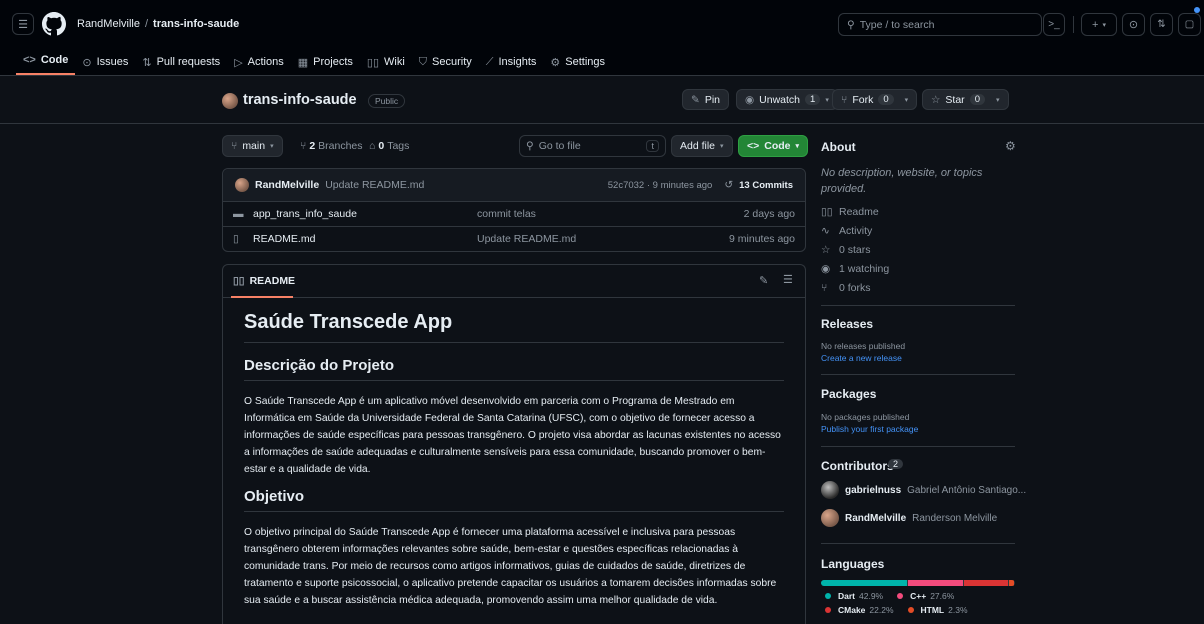 The image size is (1204, 624). Describe the element at coordinates (1189, 24) in the screenshot. I see `inbox-button: ▢` at that location.